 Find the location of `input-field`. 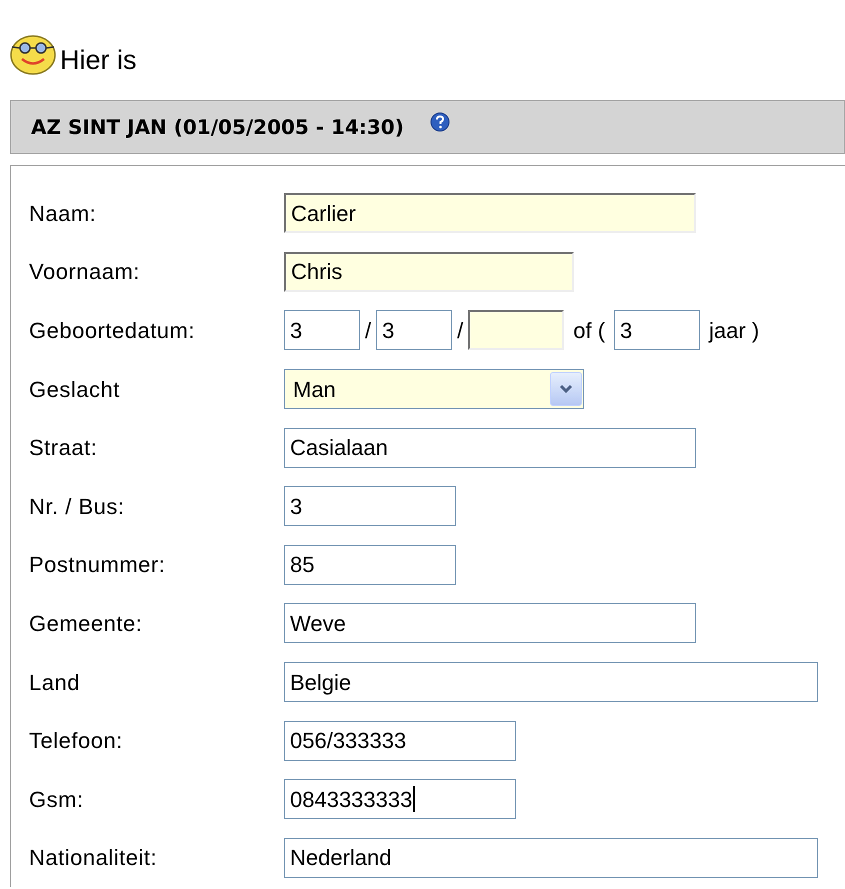

input-field is located at coordinates (516, 330).